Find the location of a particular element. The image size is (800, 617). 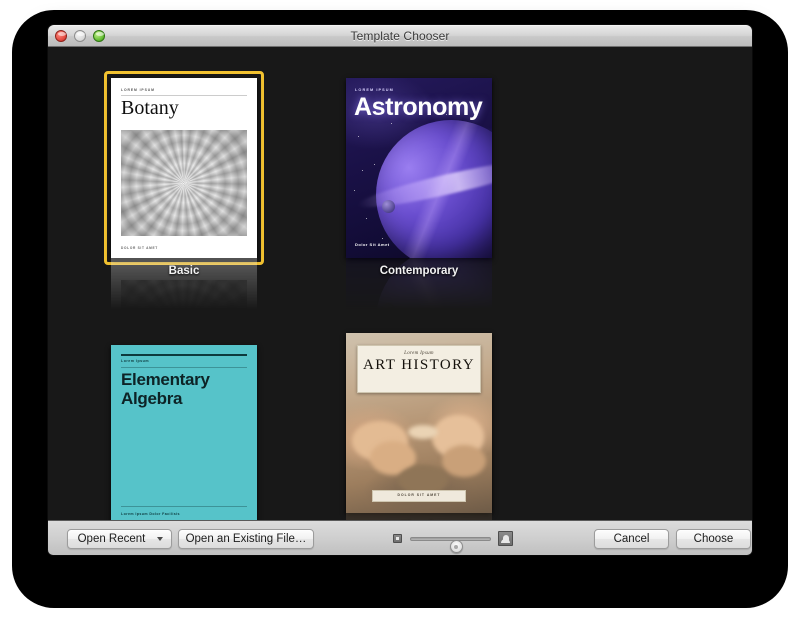

slider-knob is located at coordinates (456, 546).